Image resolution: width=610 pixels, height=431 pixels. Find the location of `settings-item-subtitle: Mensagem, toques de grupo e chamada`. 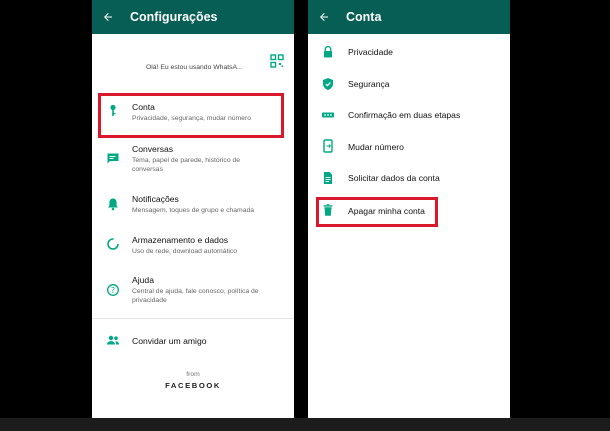

settings-item-subtitle: Mensagem, toques de grupo e chamada is located at coordinates (193, 210).